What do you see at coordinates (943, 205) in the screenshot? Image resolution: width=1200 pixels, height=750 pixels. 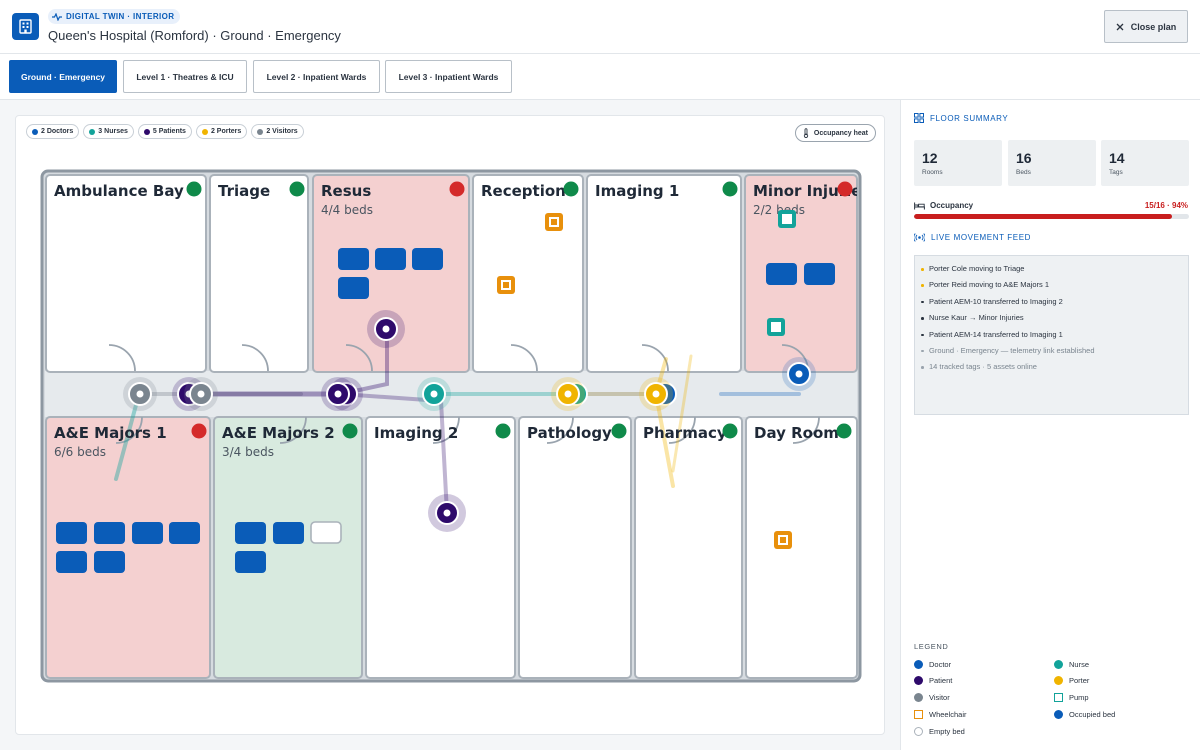 I see `occupancy-header: Occupancy` at bounding box center [943, 205].